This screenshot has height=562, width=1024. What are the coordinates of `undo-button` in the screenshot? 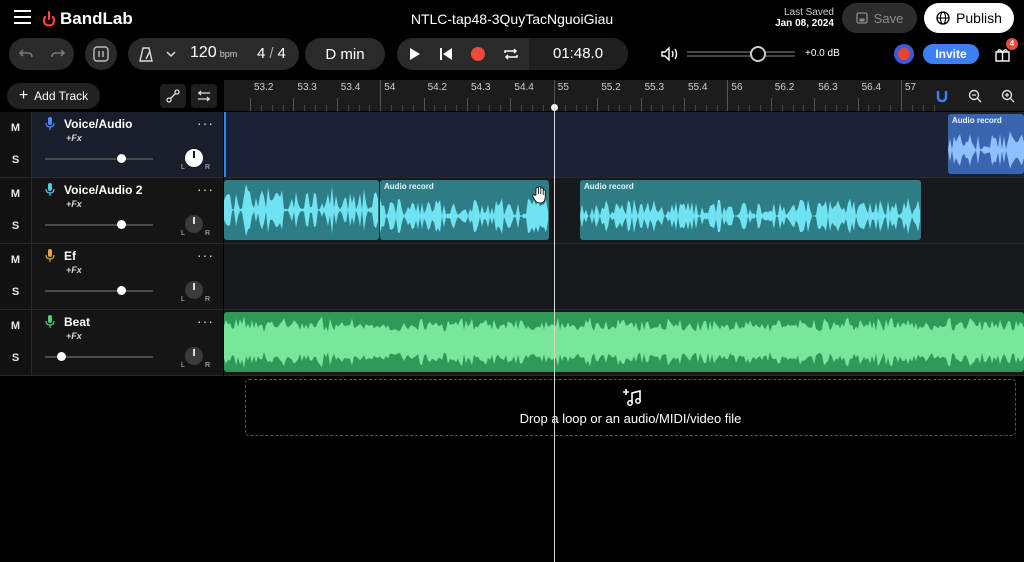 It's located at (26, 54).